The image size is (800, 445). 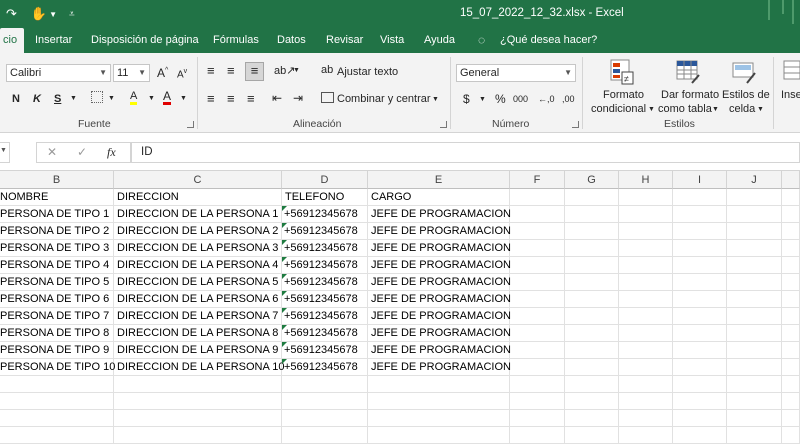 I want to click on format-as-table-icon, so click(x=688, y=72).